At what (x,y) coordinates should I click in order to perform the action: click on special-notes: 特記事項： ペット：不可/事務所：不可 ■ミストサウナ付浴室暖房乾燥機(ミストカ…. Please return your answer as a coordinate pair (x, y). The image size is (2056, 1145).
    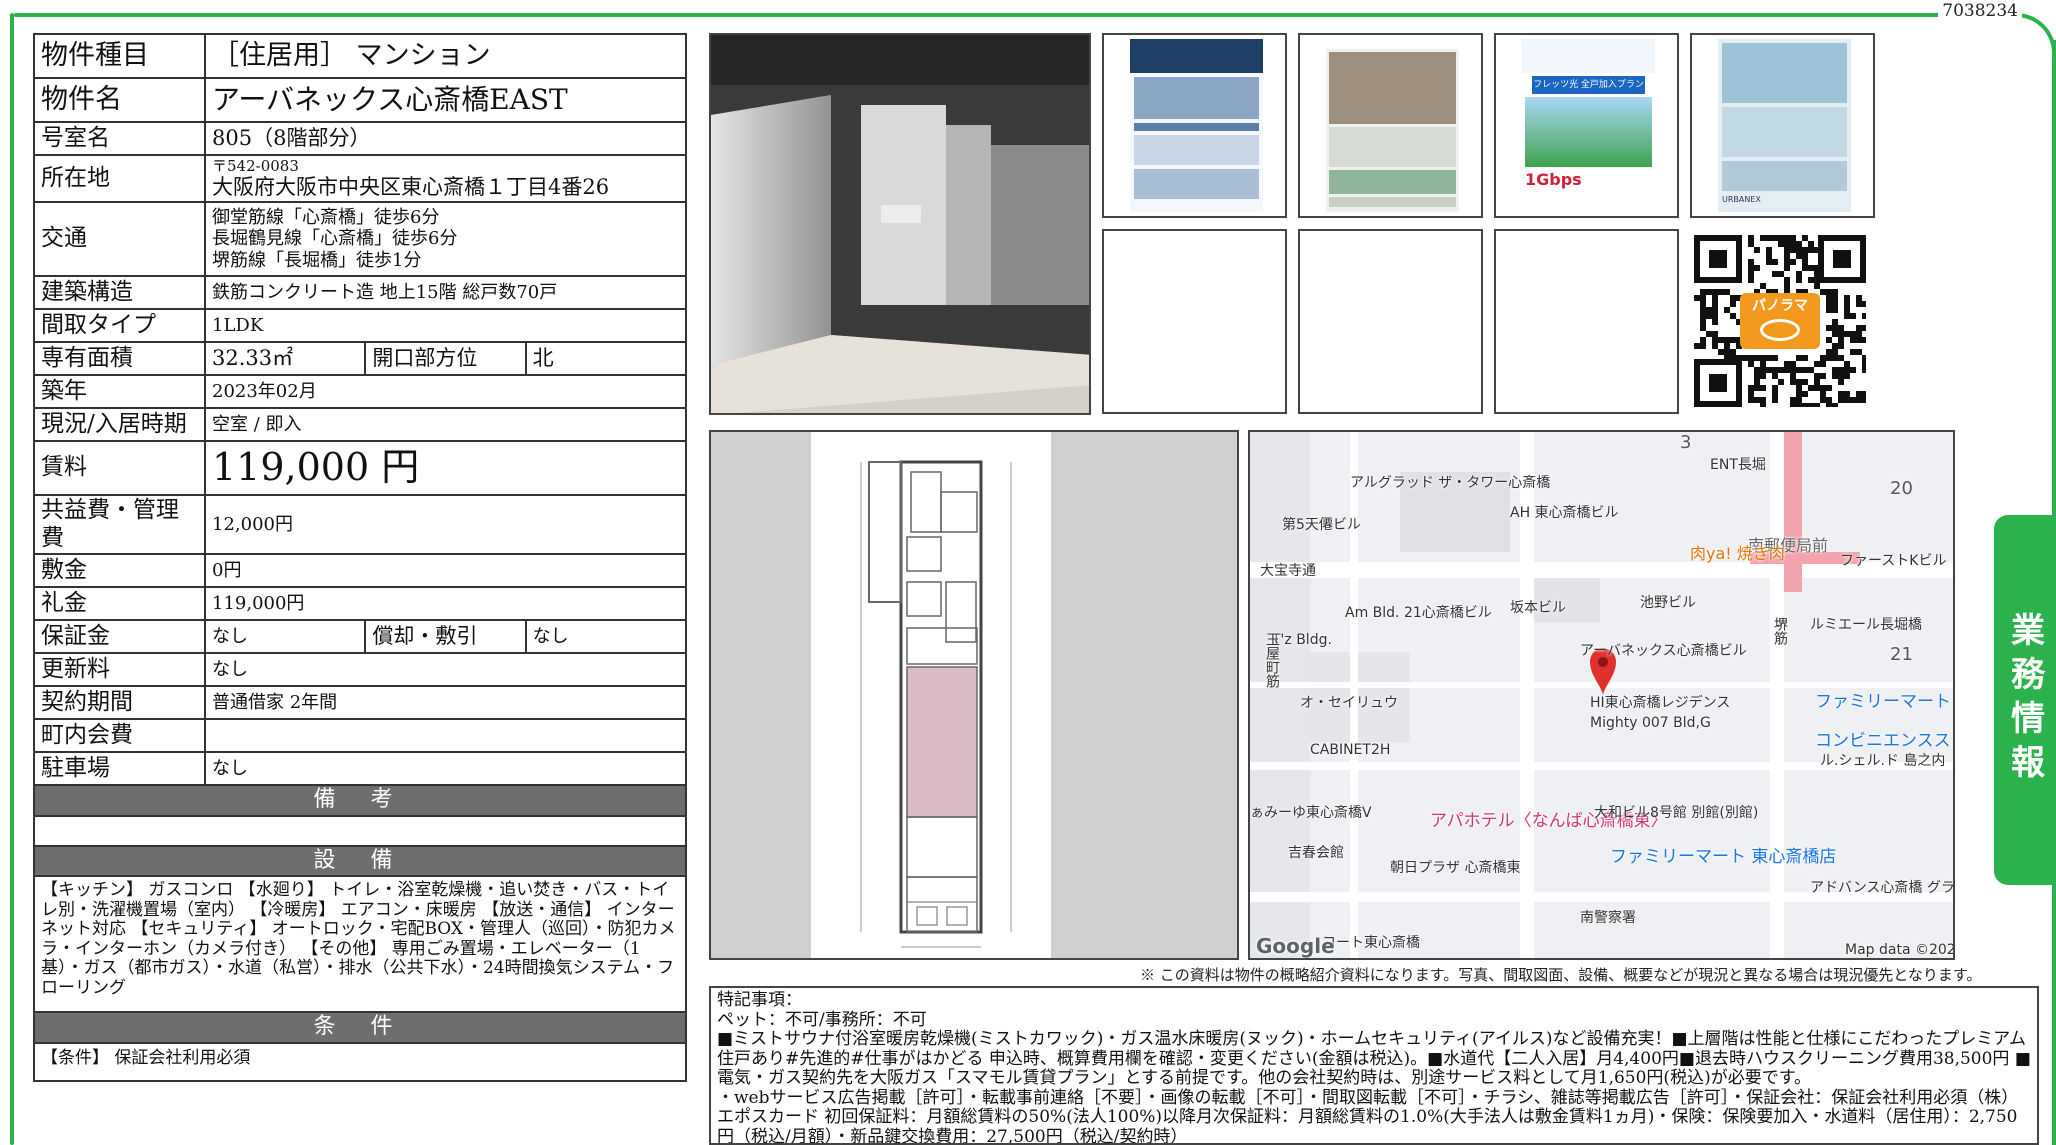
    Looking at the image, I should click on (1374, 1065).